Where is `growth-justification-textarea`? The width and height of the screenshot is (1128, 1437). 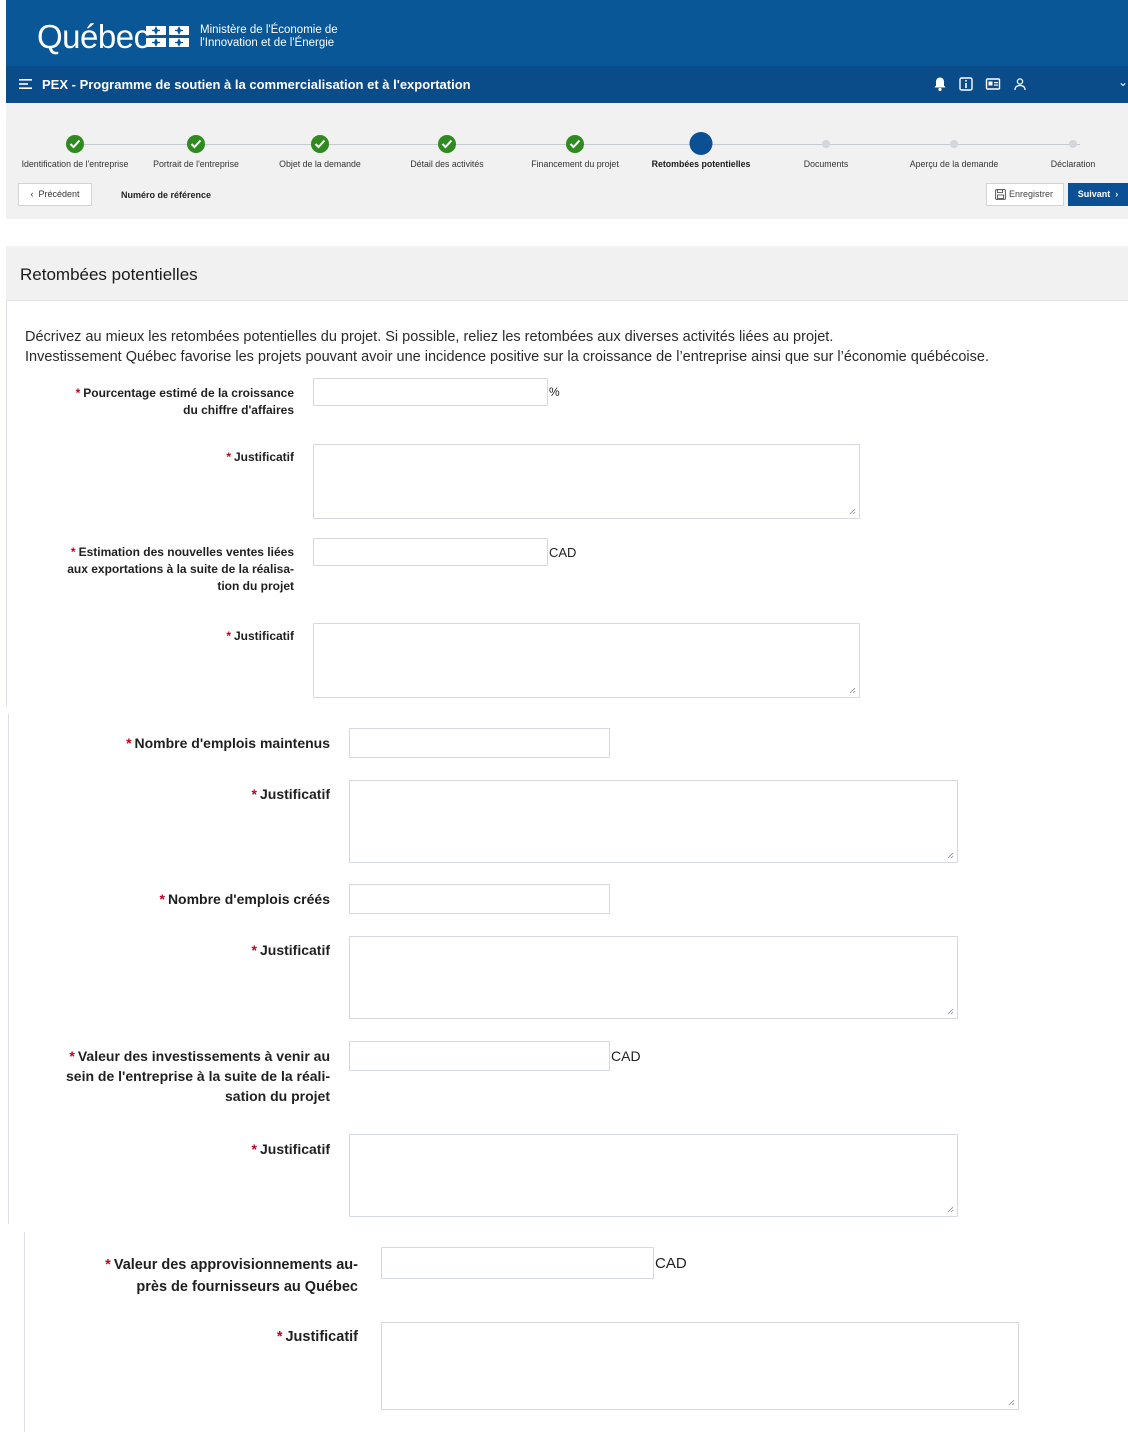 growth-justification-textarea is located at coordinates (586, 481).